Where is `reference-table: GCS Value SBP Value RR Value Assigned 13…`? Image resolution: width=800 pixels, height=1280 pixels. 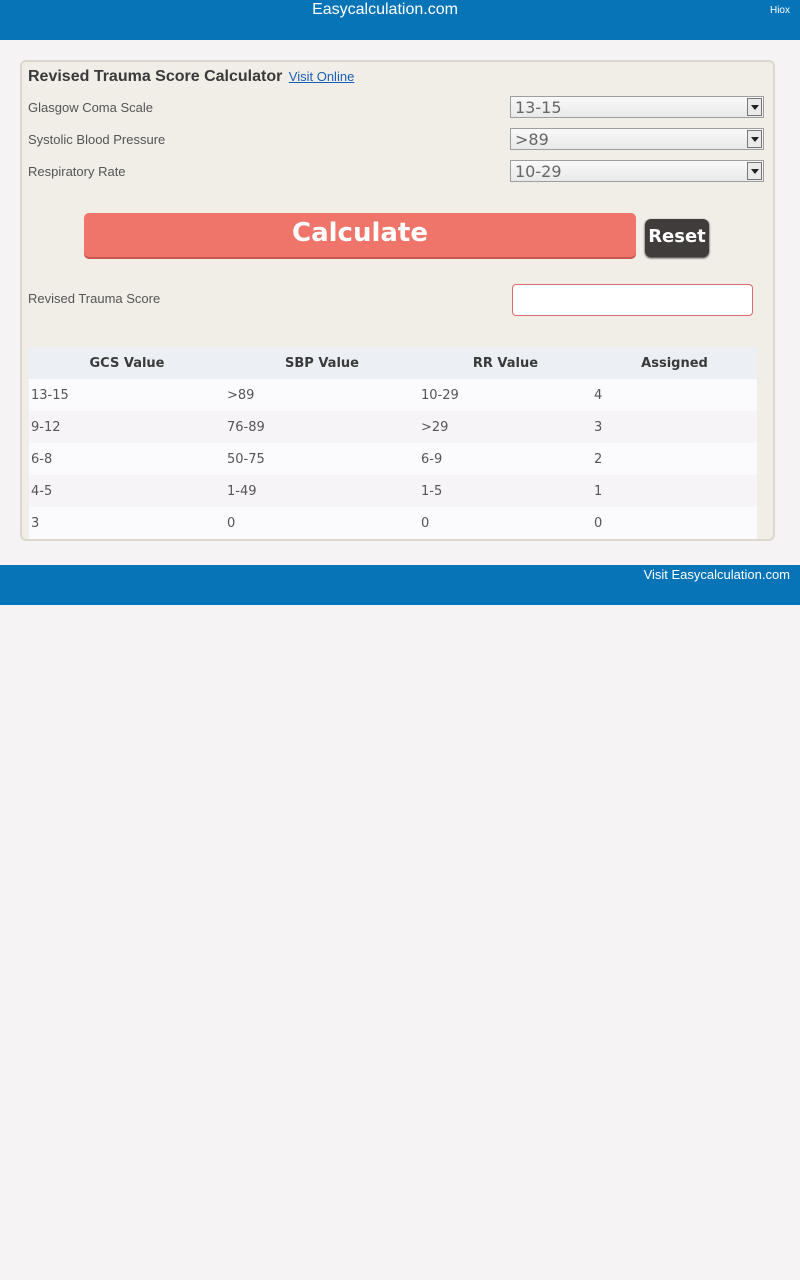
reference-table: GCS Value SBP Value RR Value Assigned 13… is located at coordinates (393, 443).